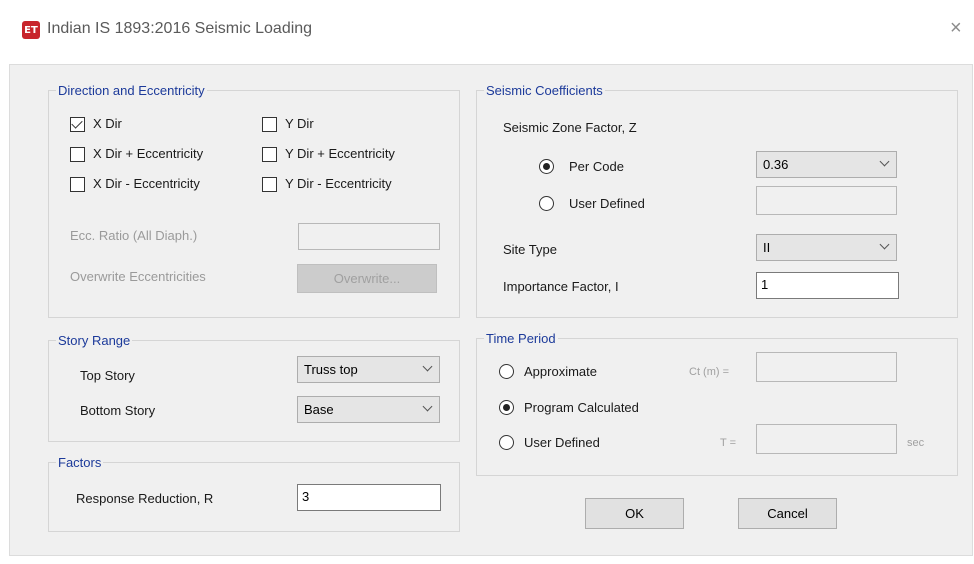  What do you see at coordinates (107, 375) in the screenshot?
I see `top-story-label: Top Story` at bounding box center [107, 375].